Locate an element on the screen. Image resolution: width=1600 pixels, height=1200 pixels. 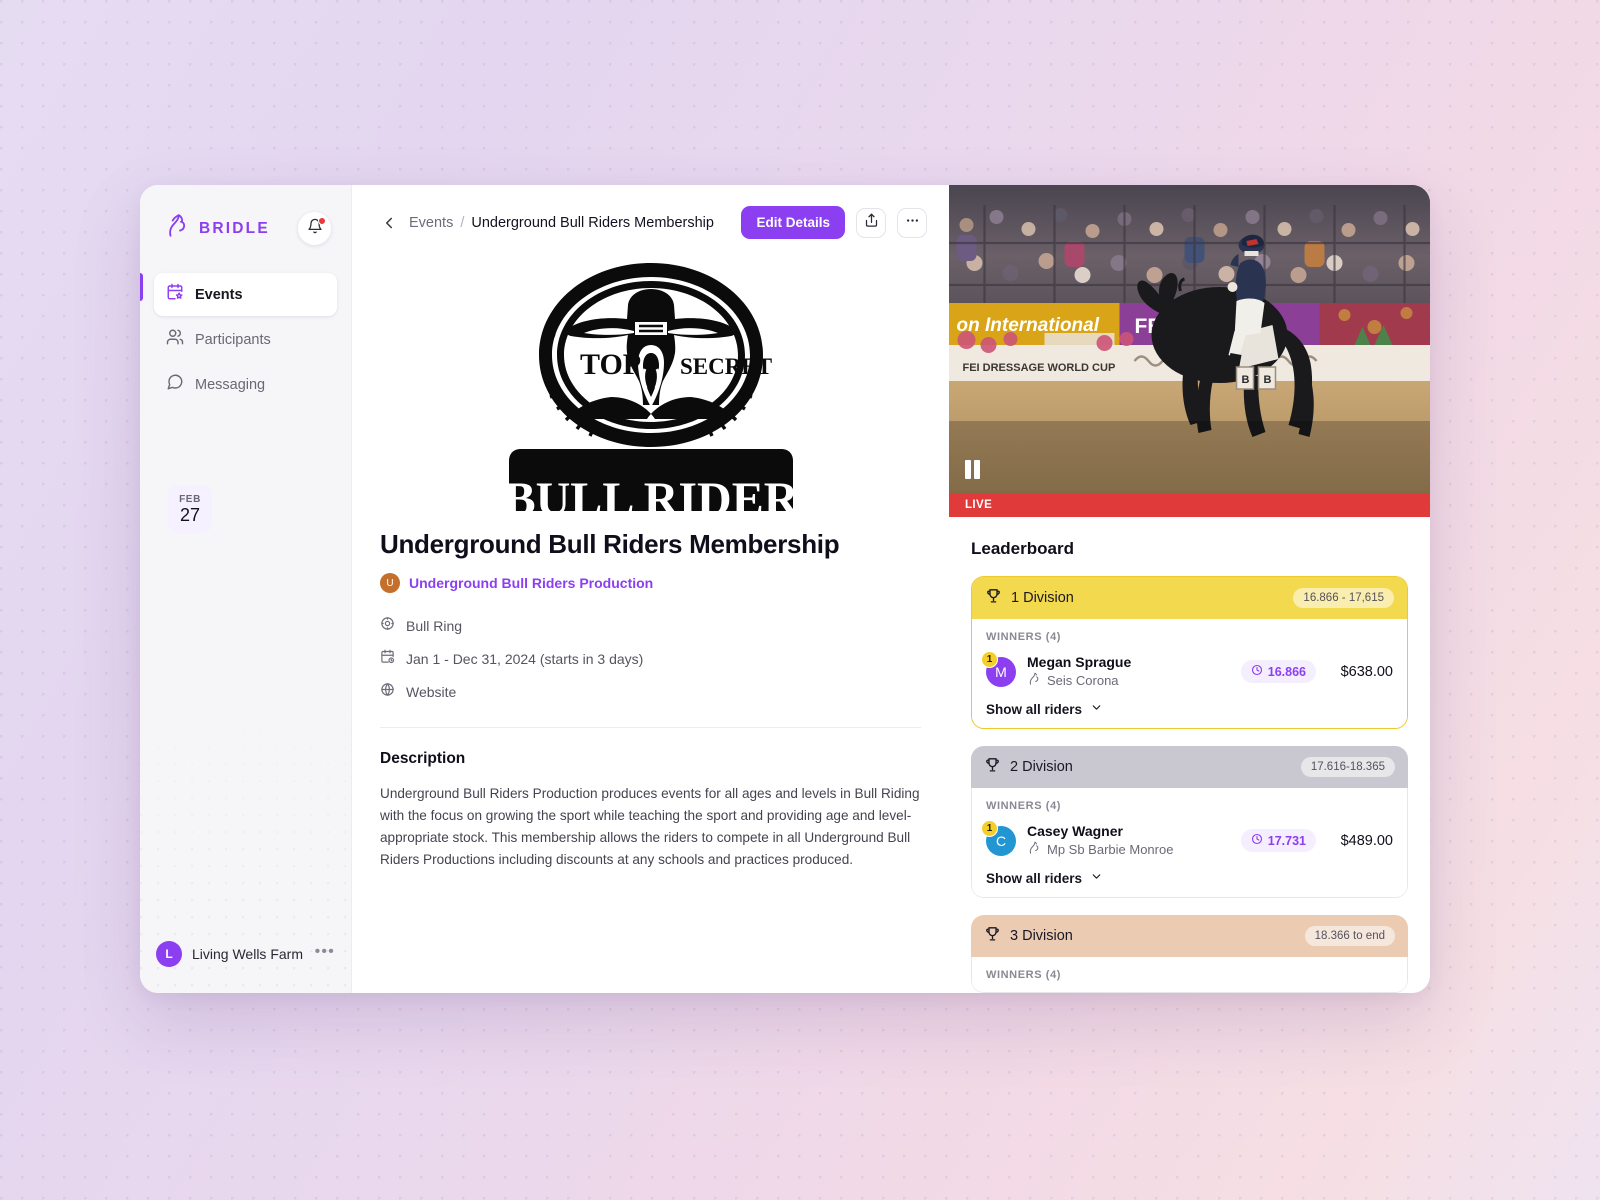
breadcrumb-events: Events is located at coordinates (431, 223).